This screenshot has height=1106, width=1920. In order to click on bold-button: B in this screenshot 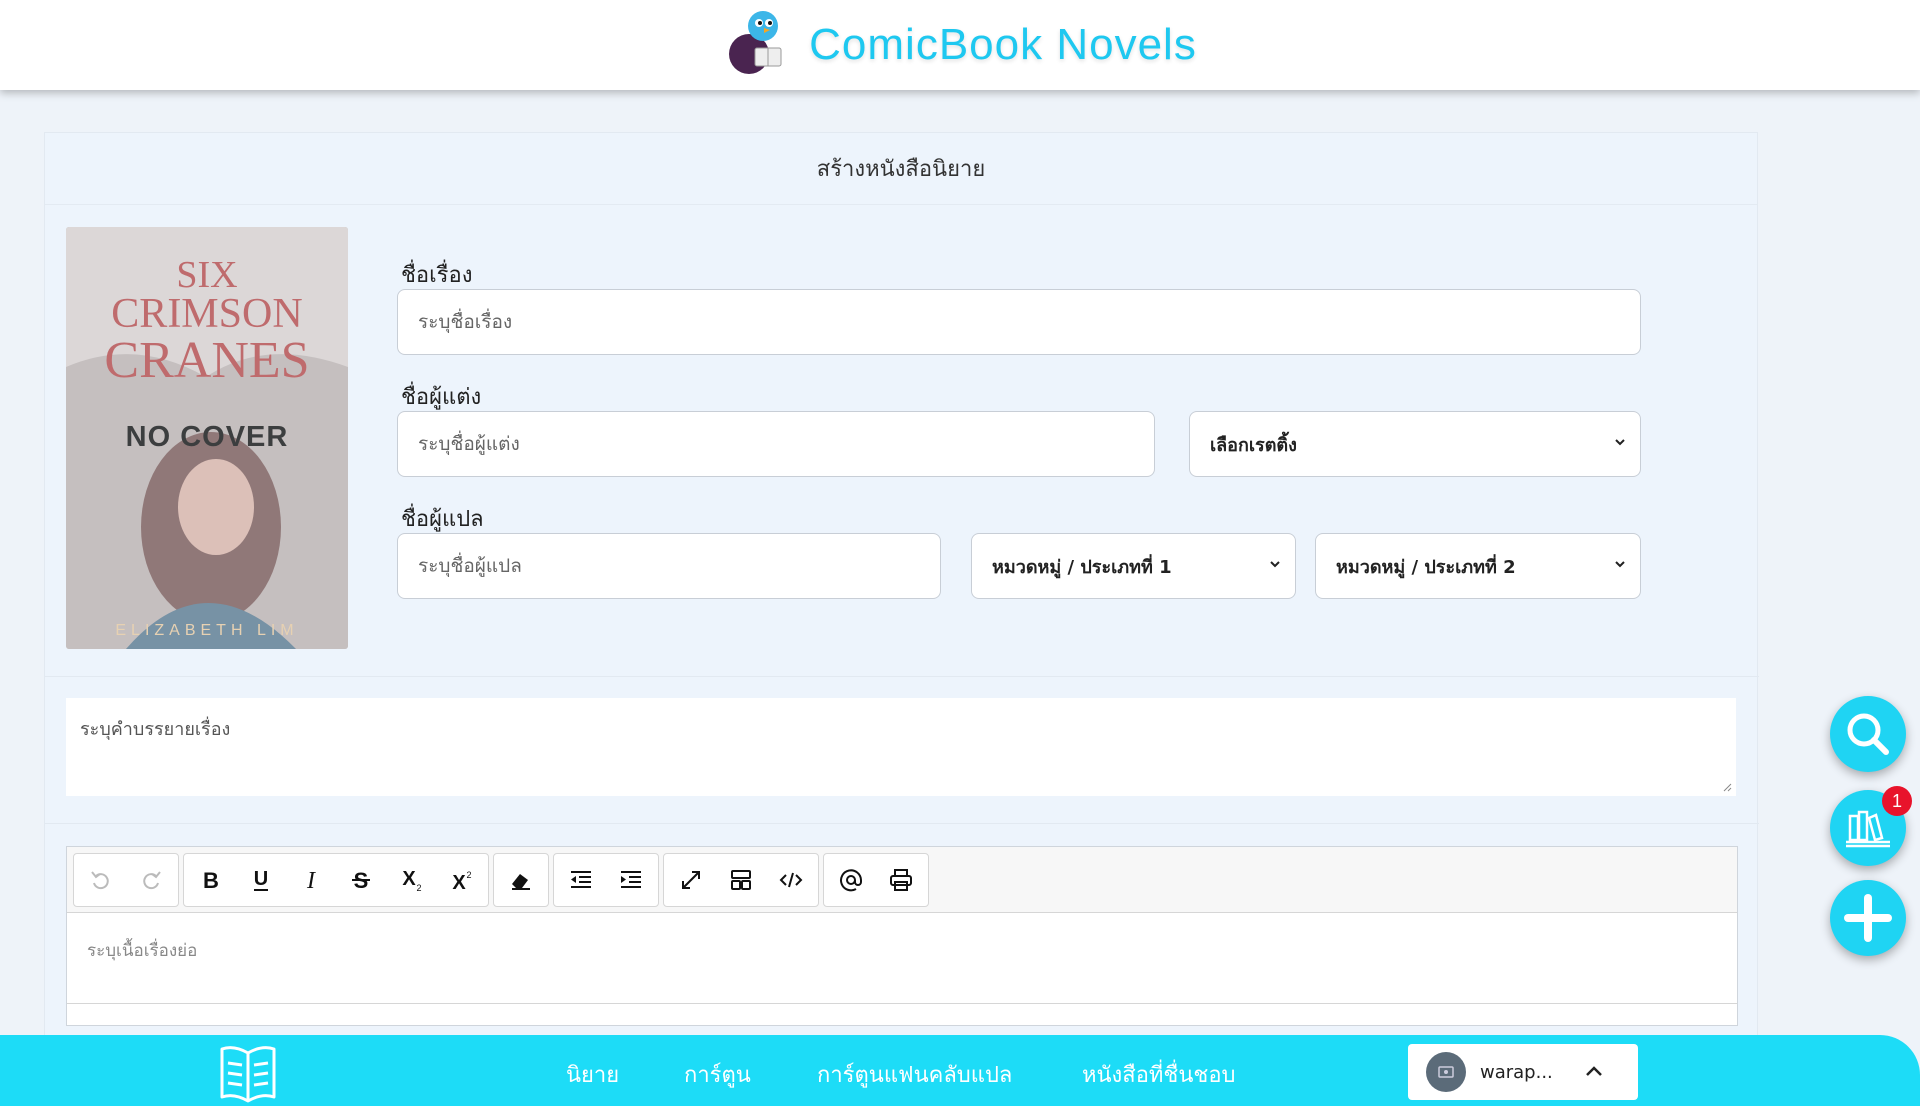, I will do `click(211, 880)`.